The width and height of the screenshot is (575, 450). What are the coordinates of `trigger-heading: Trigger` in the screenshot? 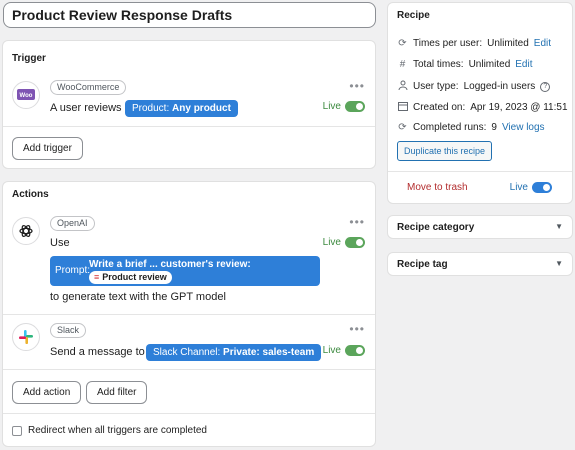 It's located at (29, 58).